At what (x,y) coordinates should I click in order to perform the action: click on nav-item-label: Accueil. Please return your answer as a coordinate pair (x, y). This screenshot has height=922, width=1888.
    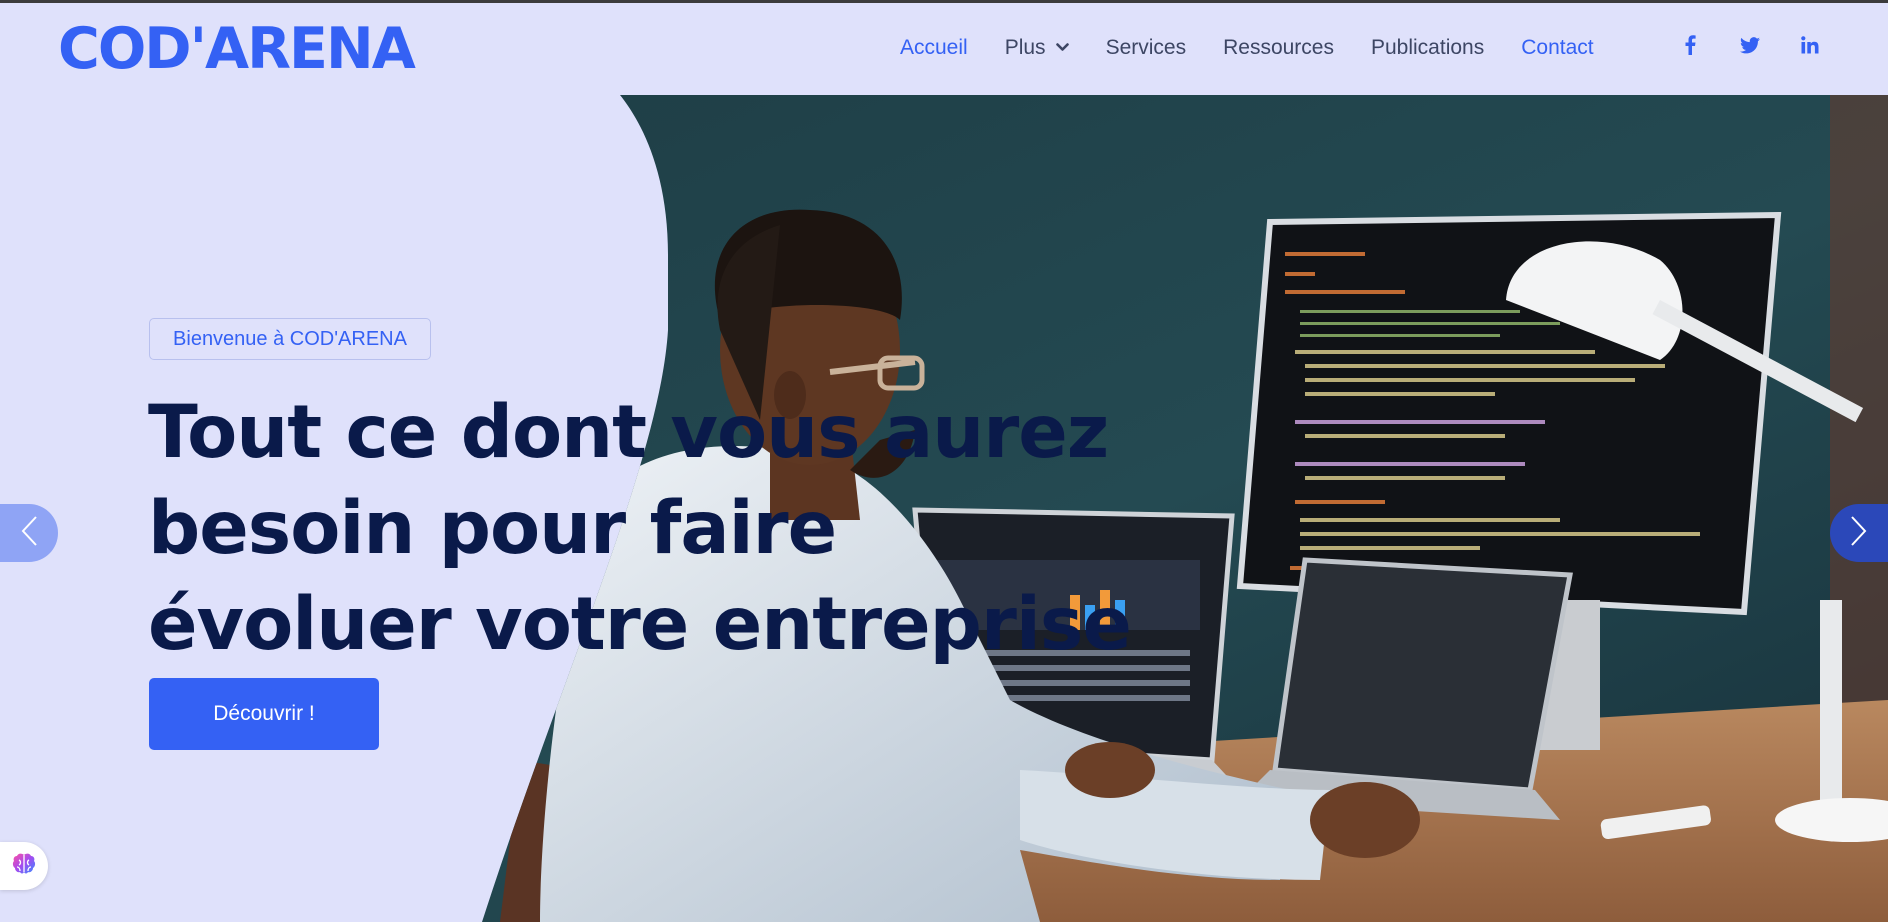
    Looking at the image, I should click on (934, 47).